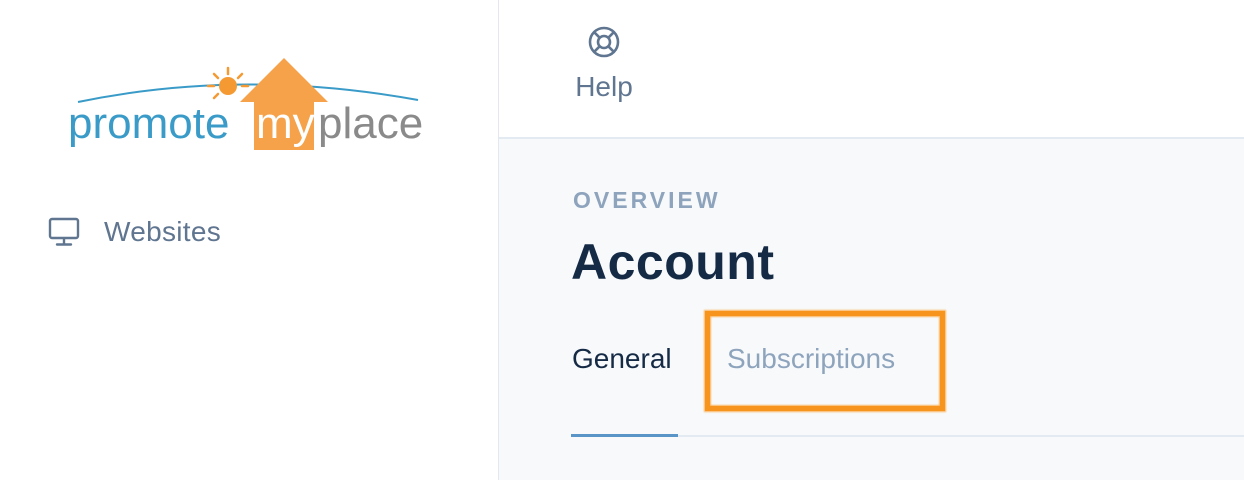  I want to click on sidebar-item-websites: Websites, so click(176, 232).